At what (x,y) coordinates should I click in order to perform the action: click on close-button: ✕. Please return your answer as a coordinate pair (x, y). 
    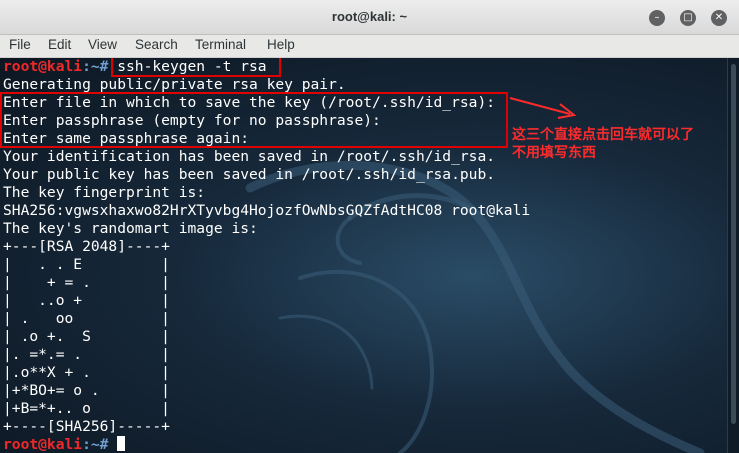
    Looking at the image, I should click on (719, 18).